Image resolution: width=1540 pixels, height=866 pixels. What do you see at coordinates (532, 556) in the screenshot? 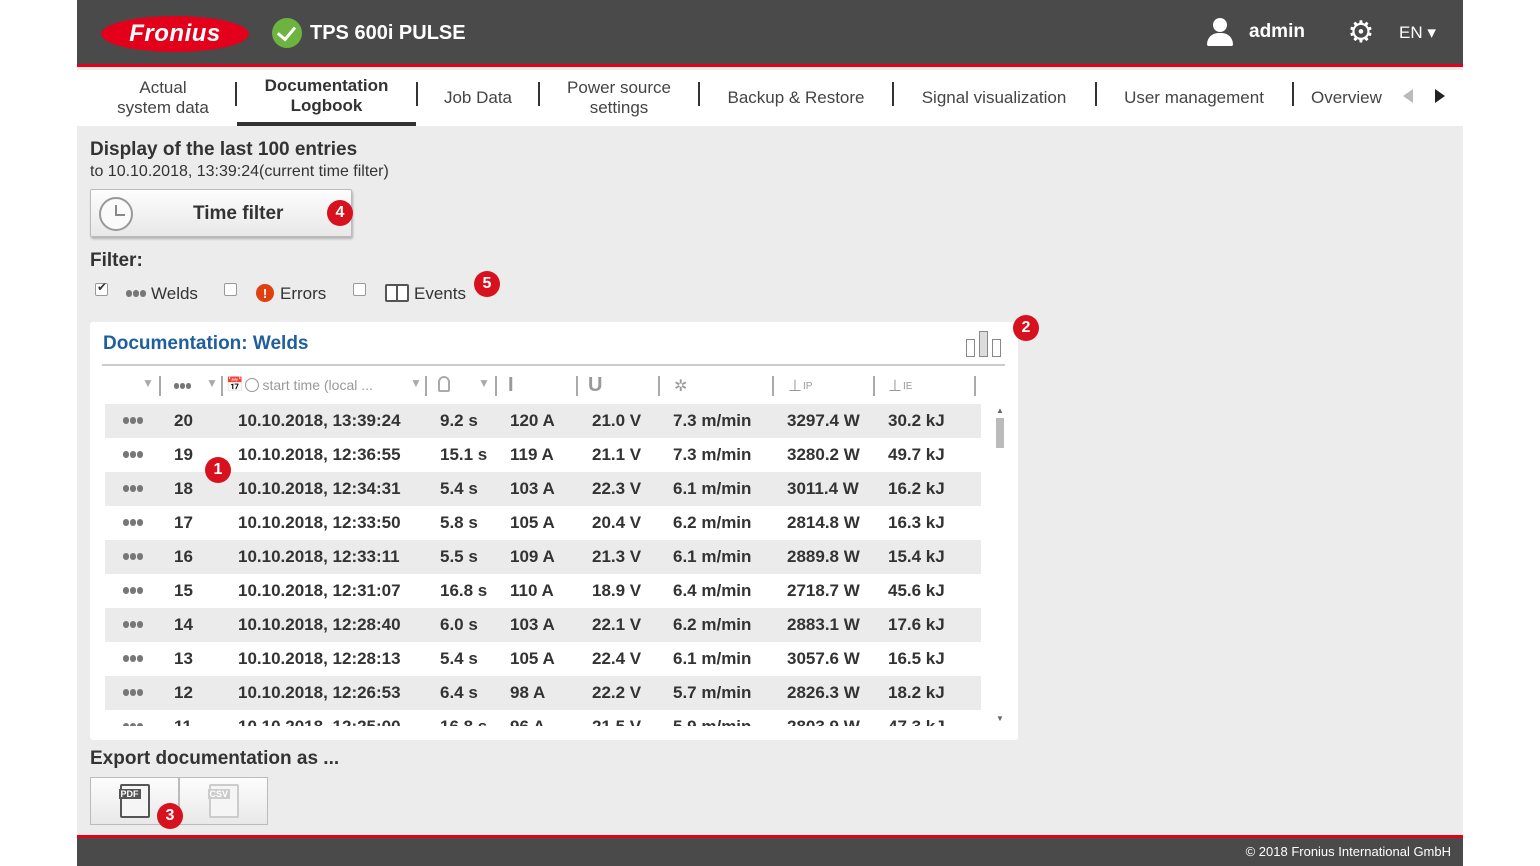
I see `current: 109 A` at bounding box center [532, 556].